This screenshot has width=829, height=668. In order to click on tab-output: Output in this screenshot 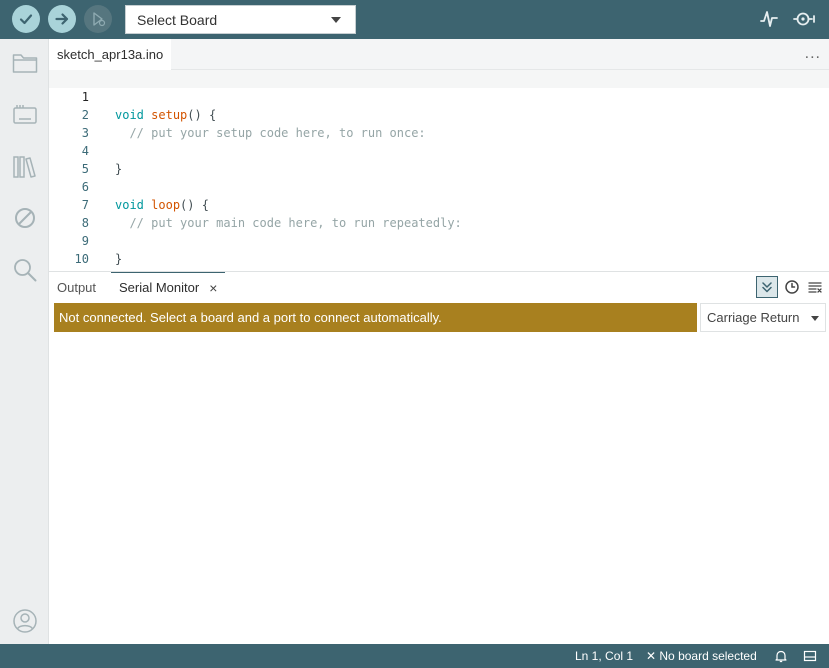, I will do `click(76, 287)`.